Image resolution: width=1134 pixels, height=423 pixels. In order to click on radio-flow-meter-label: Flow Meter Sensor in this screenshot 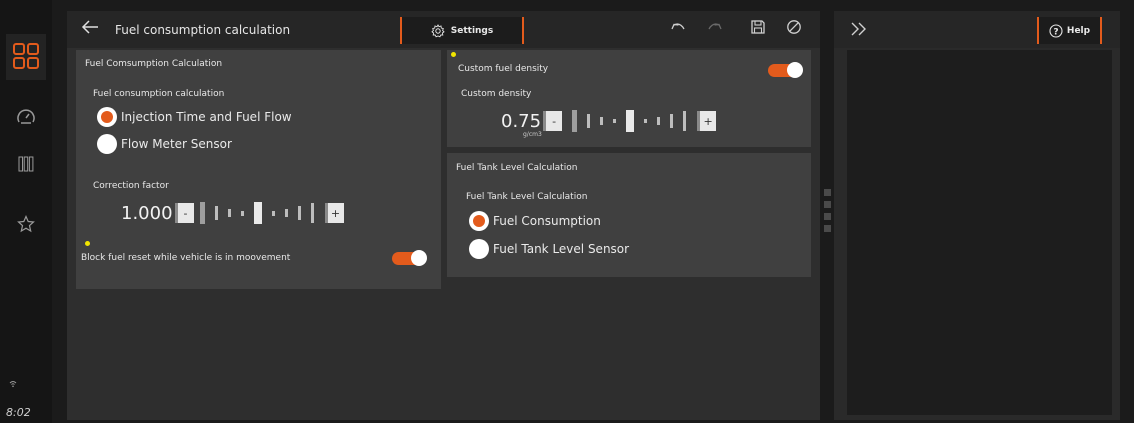, I will do `click(176, 144)`.